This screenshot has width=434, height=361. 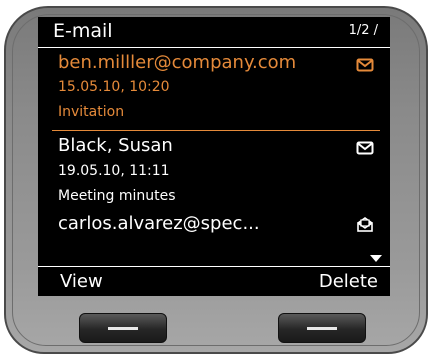 I want to click on page-indicator: 1/2 /, so click(x=363, y=30).